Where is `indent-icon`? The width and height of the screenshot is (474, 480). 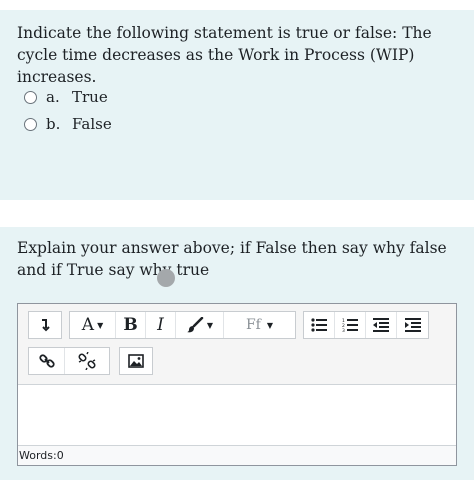
indent-icon is located at coordinates (412, 325).